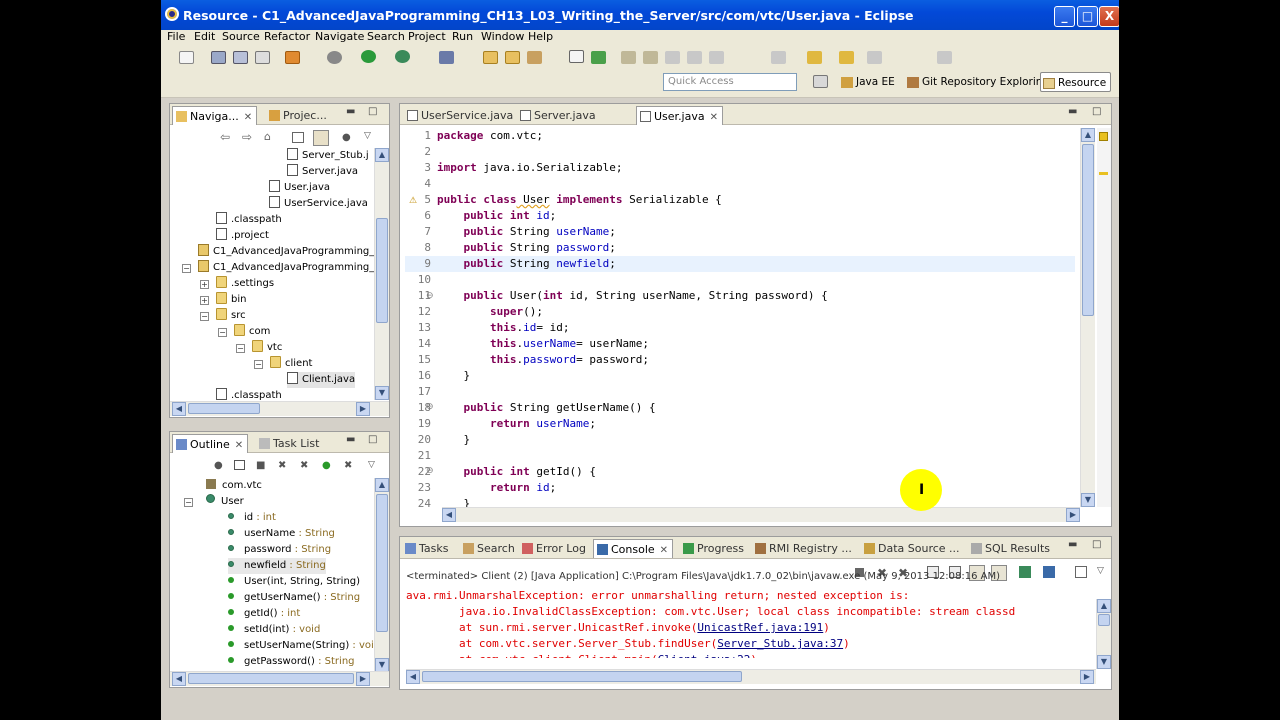 The image size is (1280, 720). I want to click on external-tools-icon, so click(402, 56).